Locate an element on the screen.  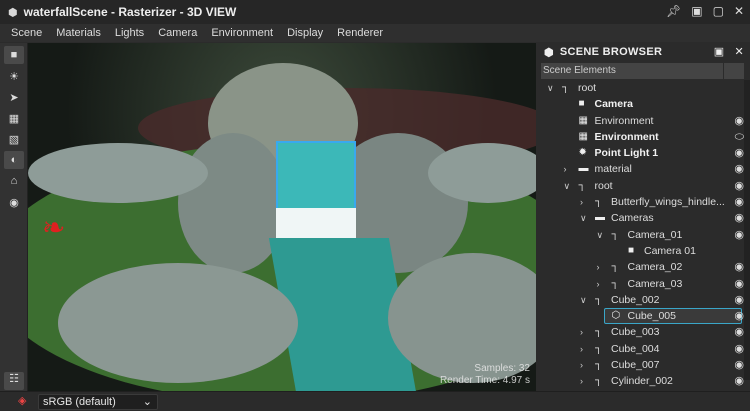
menu-materials: Materials is located at coordinates (78, 33).